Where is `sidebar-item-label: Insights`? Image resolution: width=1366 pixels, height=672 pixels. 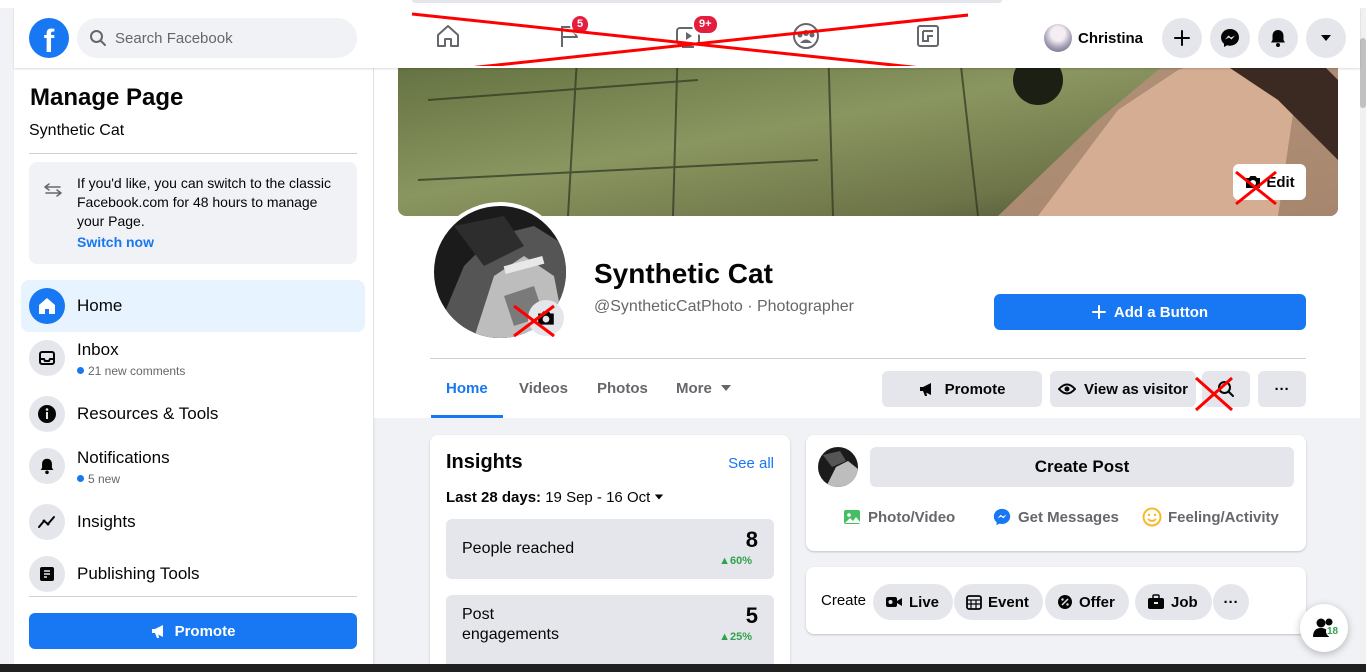
sidebar-item-label: Insights is located at coordinates (106, 521).